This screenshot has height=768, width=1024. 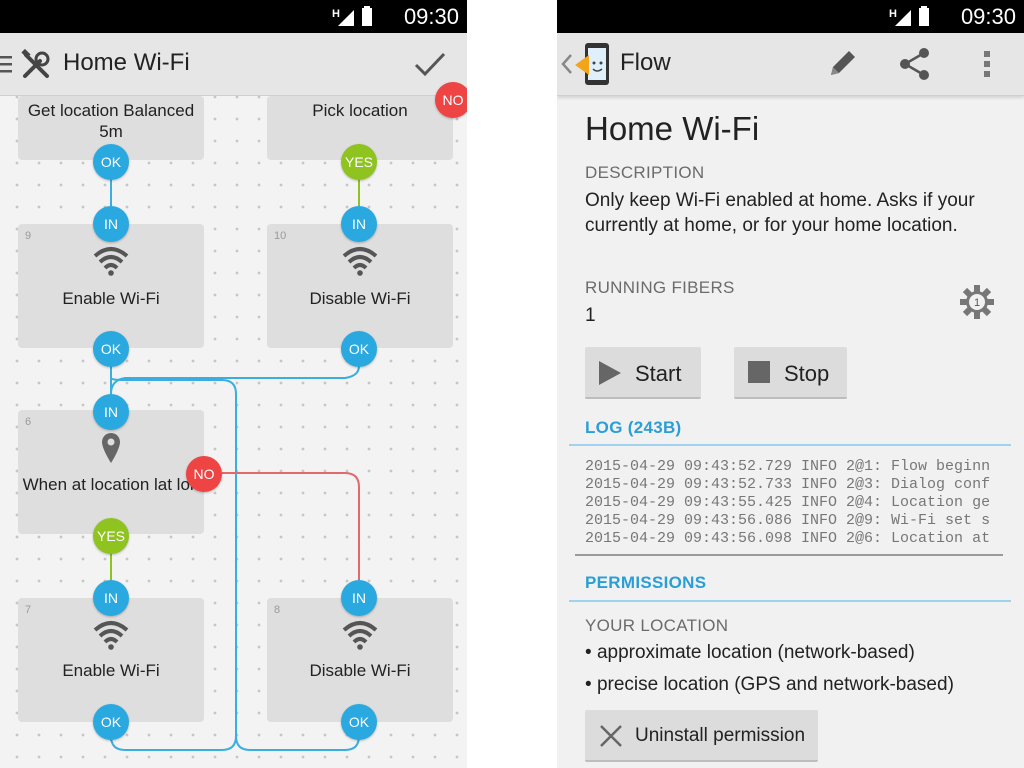 I want to click on editor-action-bar: Home Wi-Fi, so click(x=233, y=64).